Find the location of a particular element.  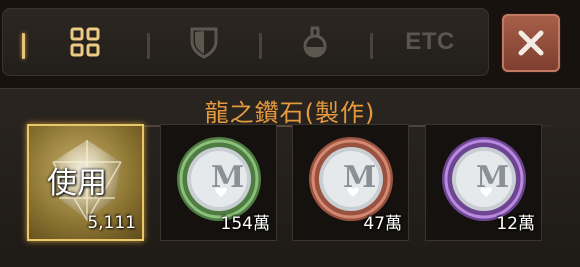

item-count: 5,111 is located at coordinates (111, 223).